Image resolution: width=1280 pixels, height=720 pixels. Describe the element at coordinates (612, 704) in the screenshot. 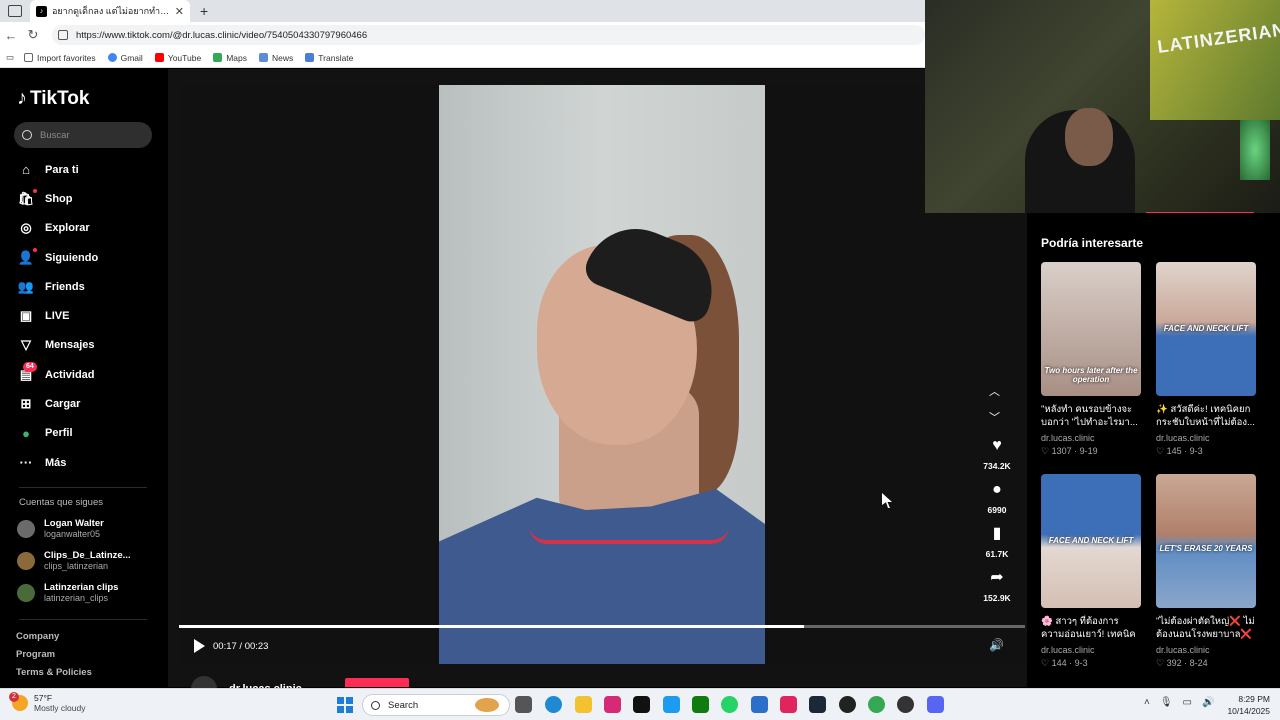

I see `instagram-icon` at that location.